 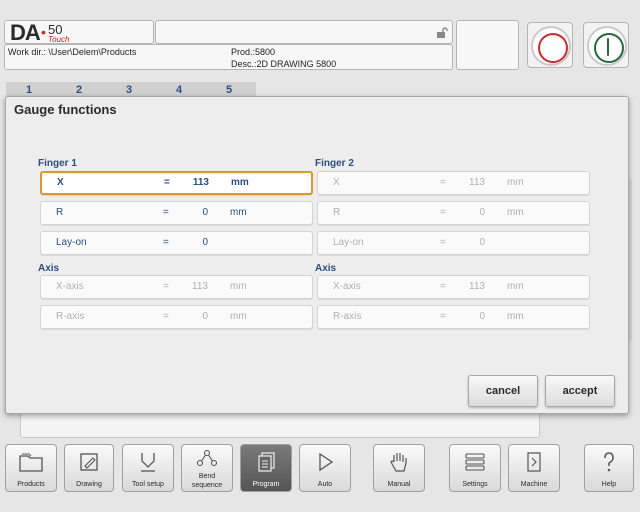 What do you see at coordinates (176, 243) in the screenshot?
I see `finger1-layon-field: Lay-on = 0` at bounding box center [176, 243].